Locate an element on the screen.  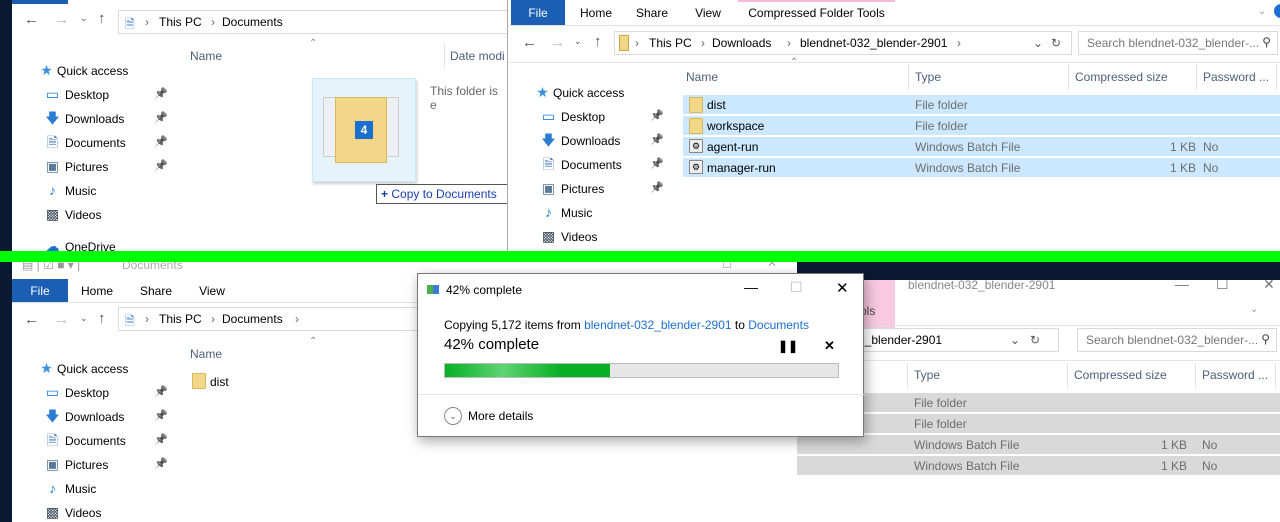
breadcrumb-blendnet: blendnet-032_blender-2901 is located at coordinates (873, 43).